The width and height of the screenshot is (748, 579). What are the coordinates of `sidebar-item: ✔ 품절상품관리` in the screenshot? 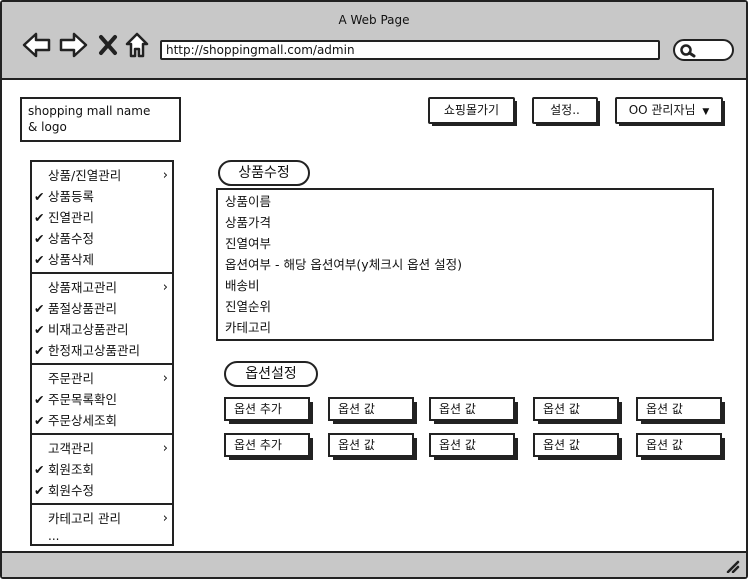 It's located at (102, 308).